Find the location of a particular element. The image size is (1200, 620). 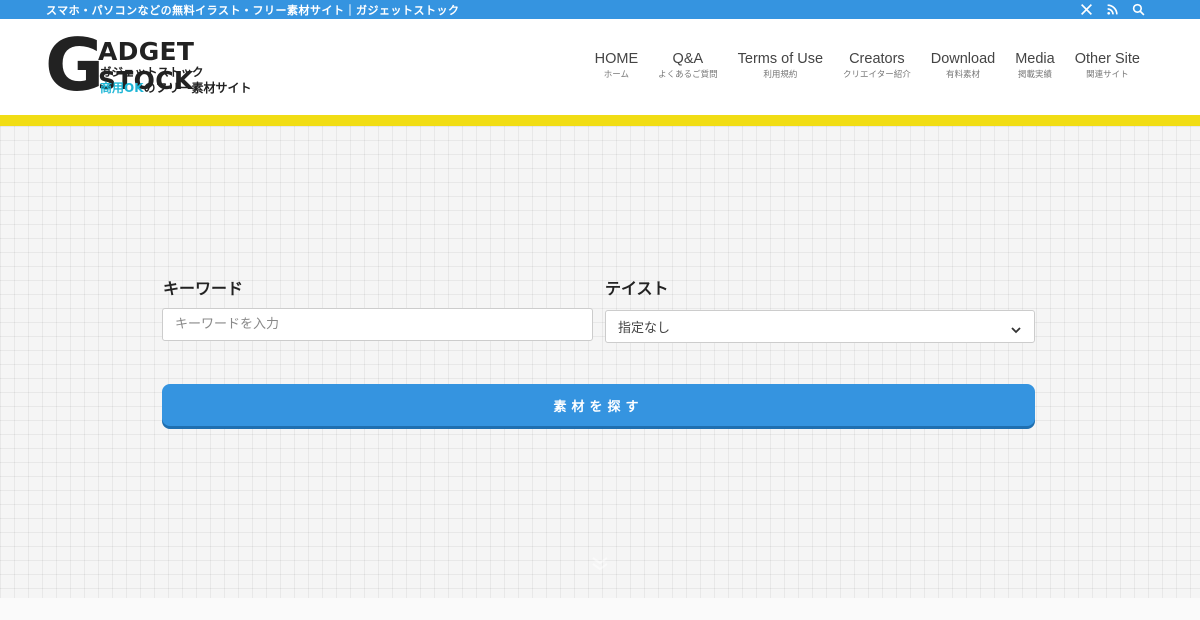

nav-item-creators: Creators クリエイター紹介 is located at coordinates (877, 65).